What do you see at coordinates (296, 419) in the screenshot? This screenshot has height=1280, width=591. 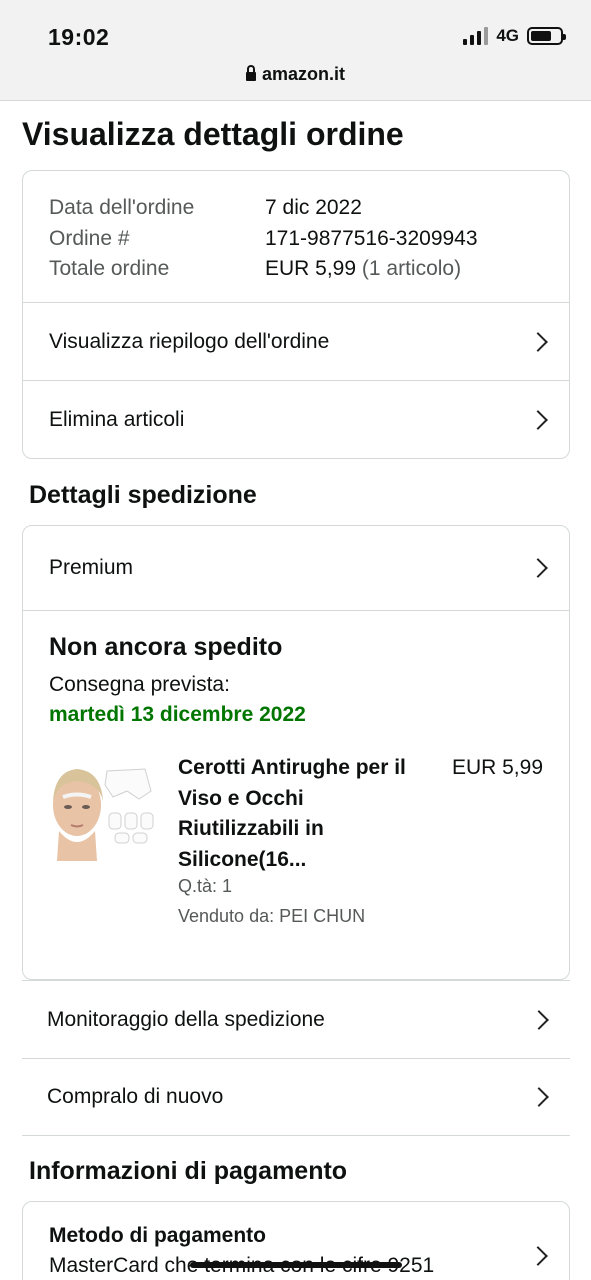 I see `delete-items-link: Elimina articoli` at bounding box center [296, 419].